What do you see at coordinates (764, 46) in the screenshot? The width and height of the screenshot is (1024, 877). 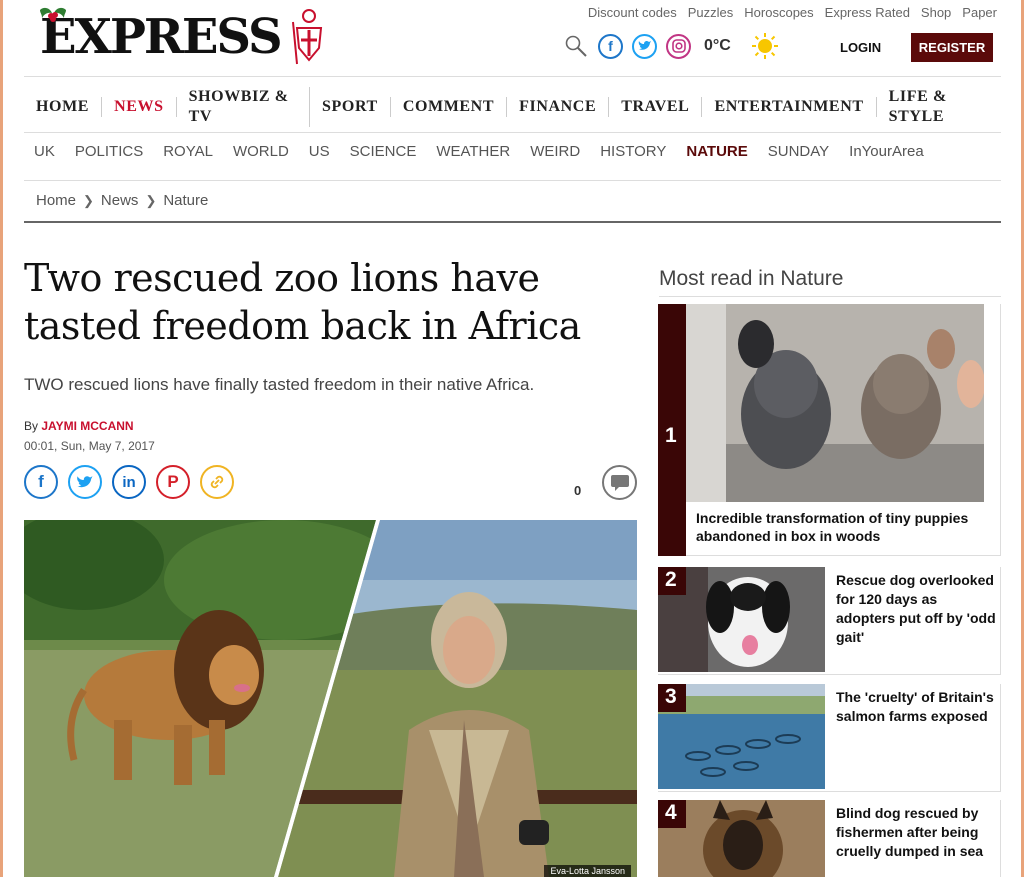 I see `sun-icon` at bounding box center [764, 46].